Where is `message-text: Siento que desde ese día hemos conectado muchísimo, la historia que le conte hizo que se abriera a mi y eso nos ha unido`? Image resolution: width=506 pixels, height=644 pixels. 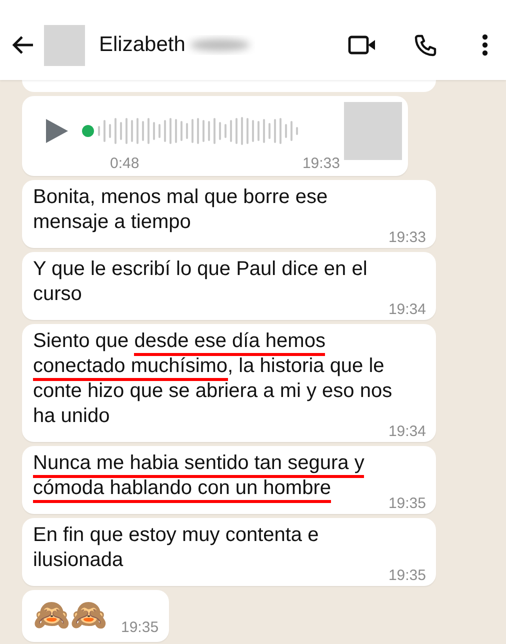
message-text: Siento que desde ese día hemos conectado muchísimo, la historia que le conte hizo que se abriera a mi y eso nos ha unido is located at coordinates (212, 378).